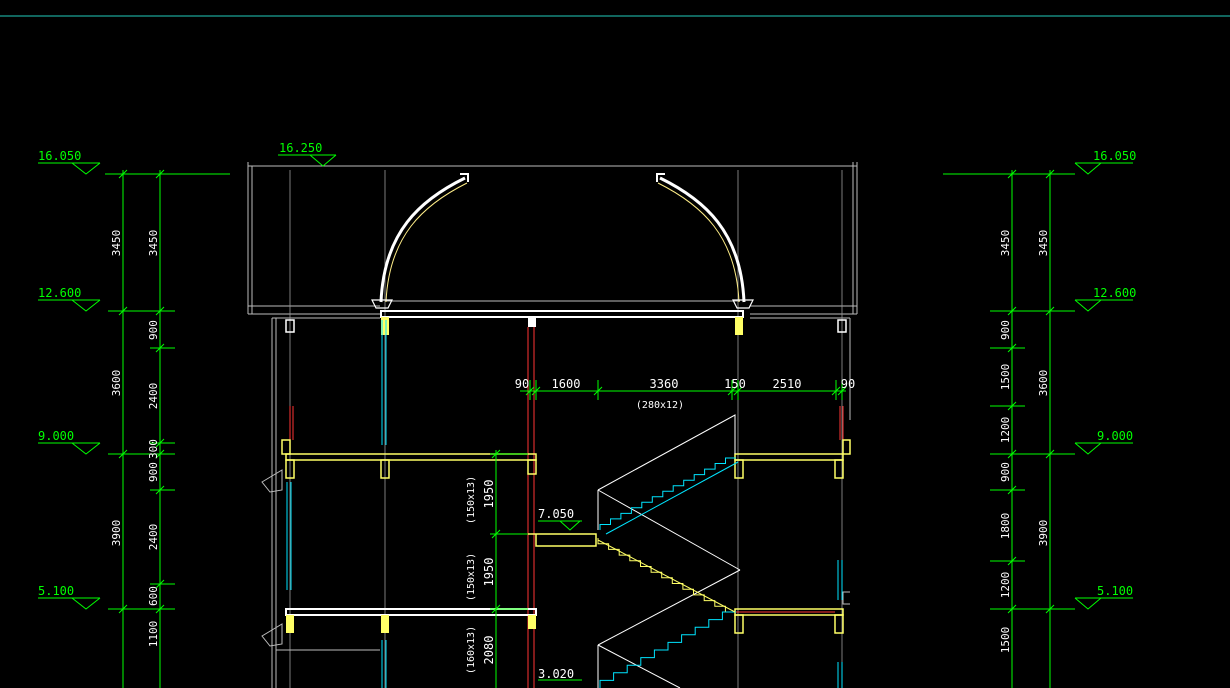 The width and height of the screenshot is (1230, 688). What do you see at coordinates (153, 330) in the screenshot?
I see `dim-left-inner-2: 900` at bounding box center [153, 330].